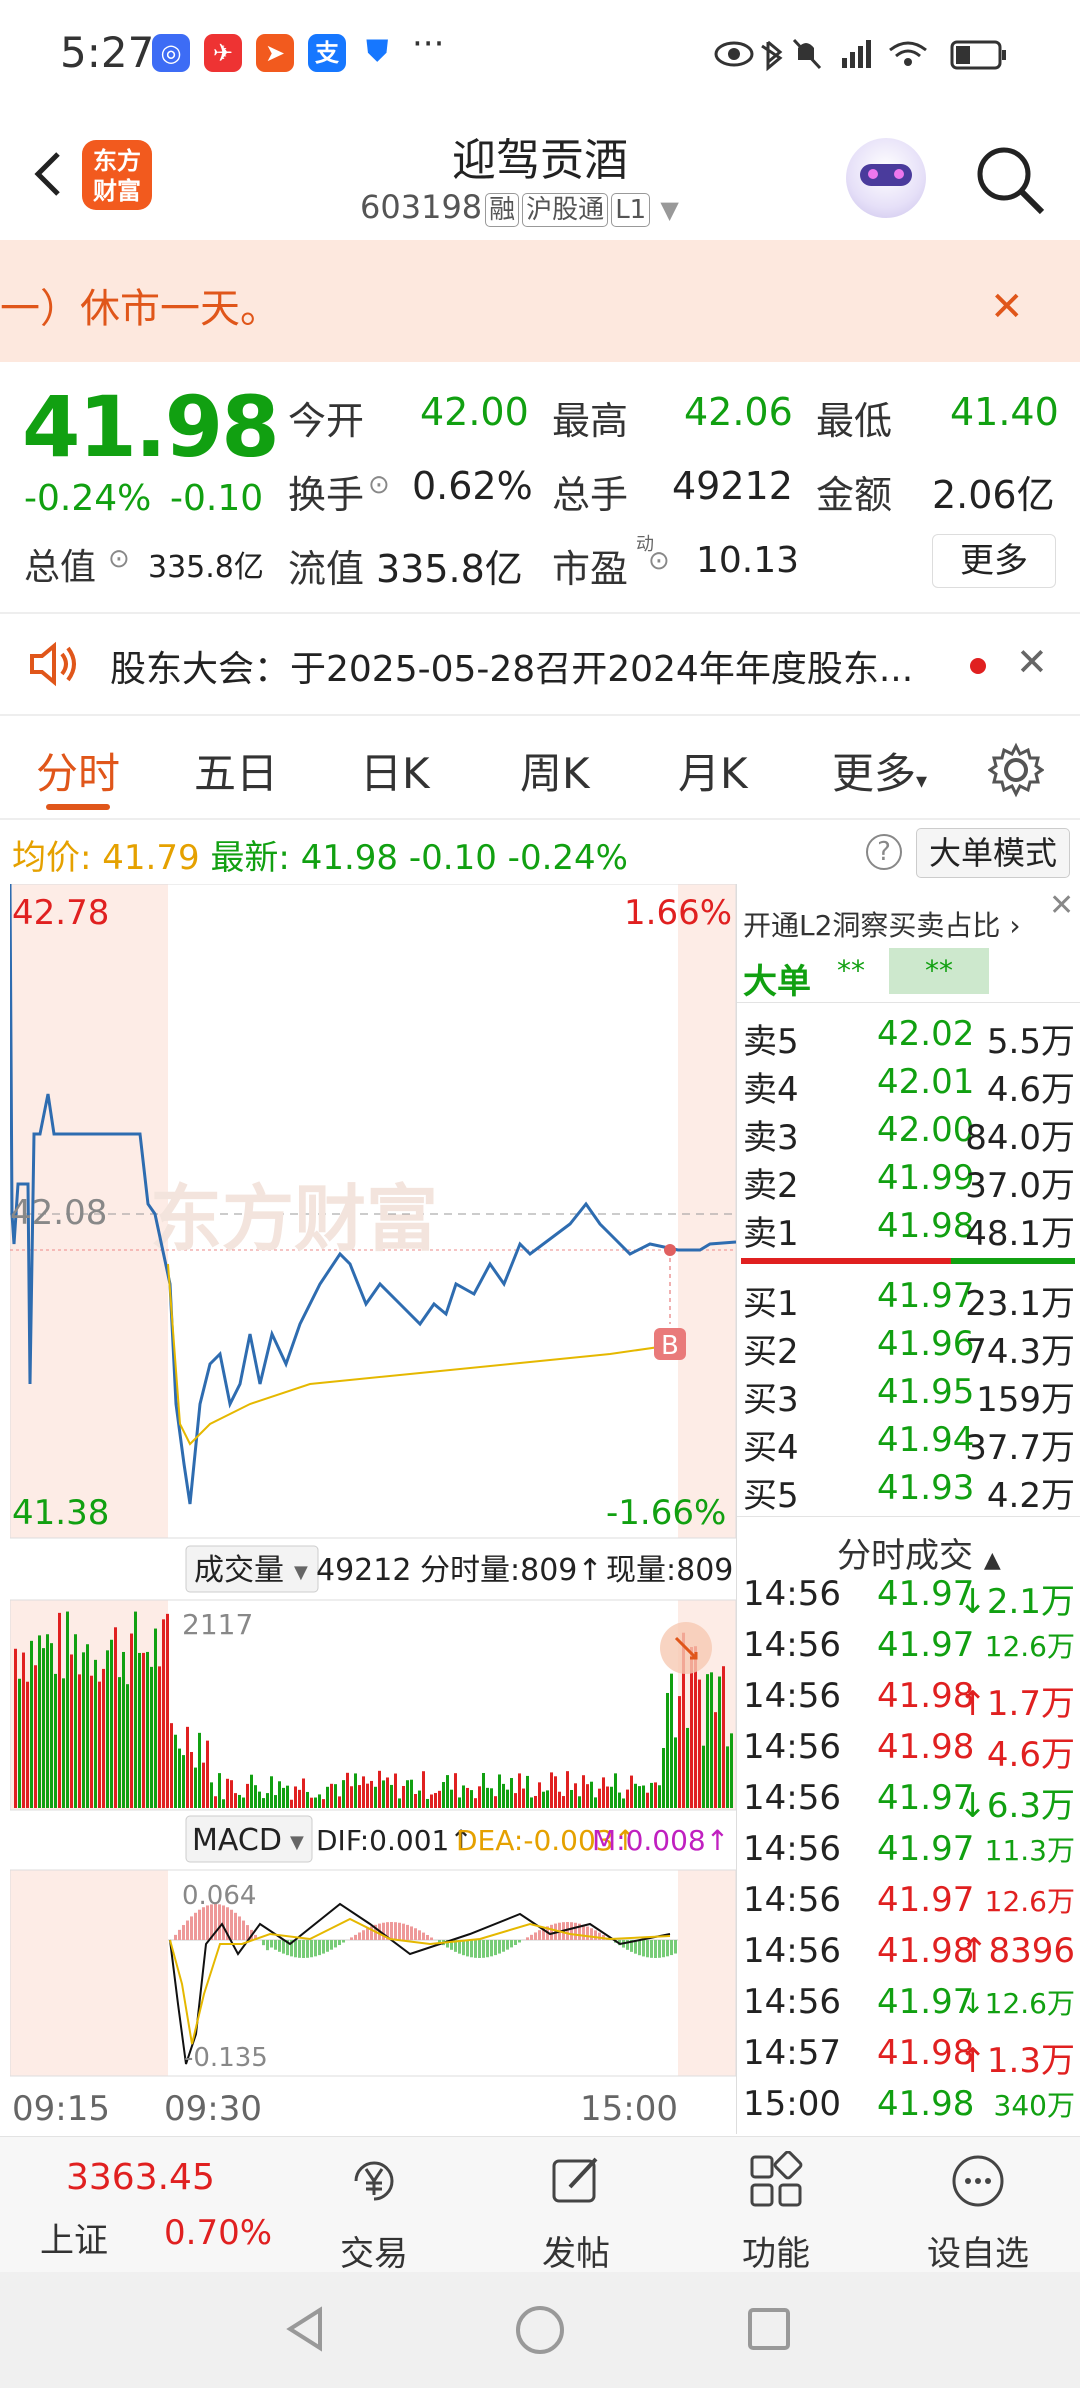 The height and width of the screenshot is (2388, 1080). Describe the element at coordinates (776, 2178) in the screenshot. I see `grid-functions-icon` at that location.